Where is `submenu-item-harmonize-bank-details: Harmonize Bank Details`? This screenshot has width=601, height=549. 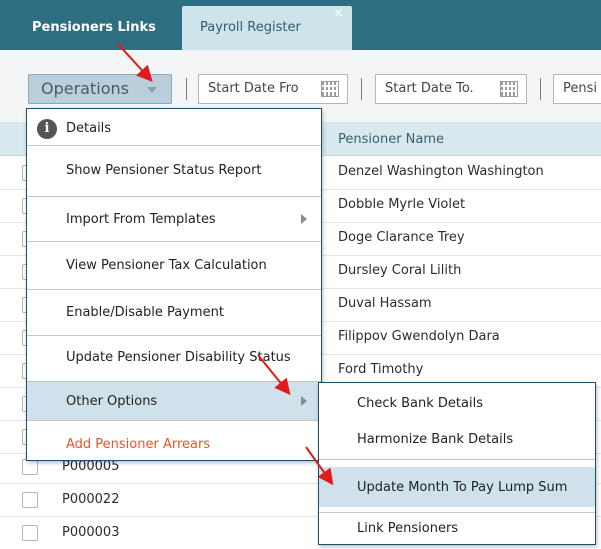 submenu-item-harmonize-bank-details: Harmonize Bank Details is located at coordinates (457, 441).